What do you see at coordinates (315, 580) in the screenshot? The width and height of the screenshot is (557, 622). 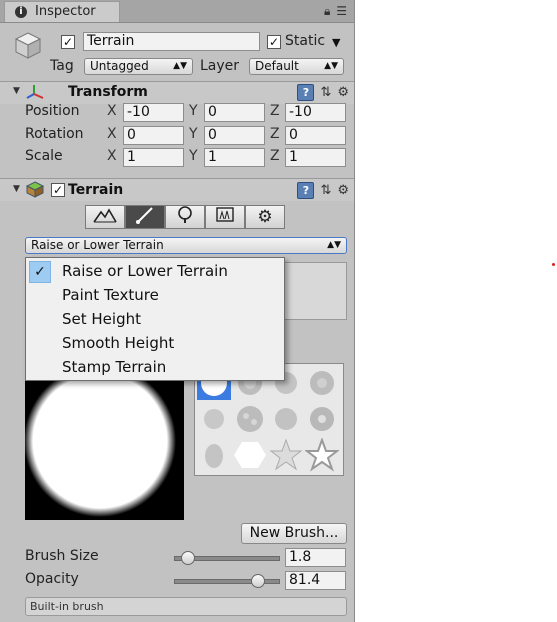 I see `opacity-field: 81.4` at bounding box center [315, 580].